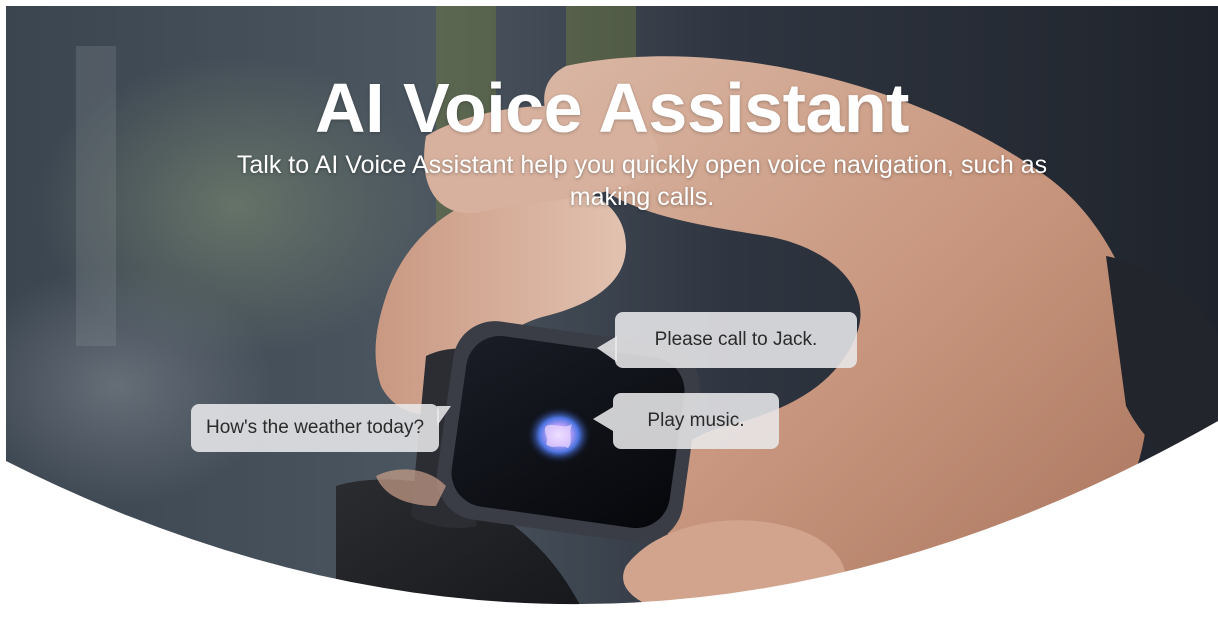  I want to click on speech-bubble-call: Please call to Jack., so click(727, 340).